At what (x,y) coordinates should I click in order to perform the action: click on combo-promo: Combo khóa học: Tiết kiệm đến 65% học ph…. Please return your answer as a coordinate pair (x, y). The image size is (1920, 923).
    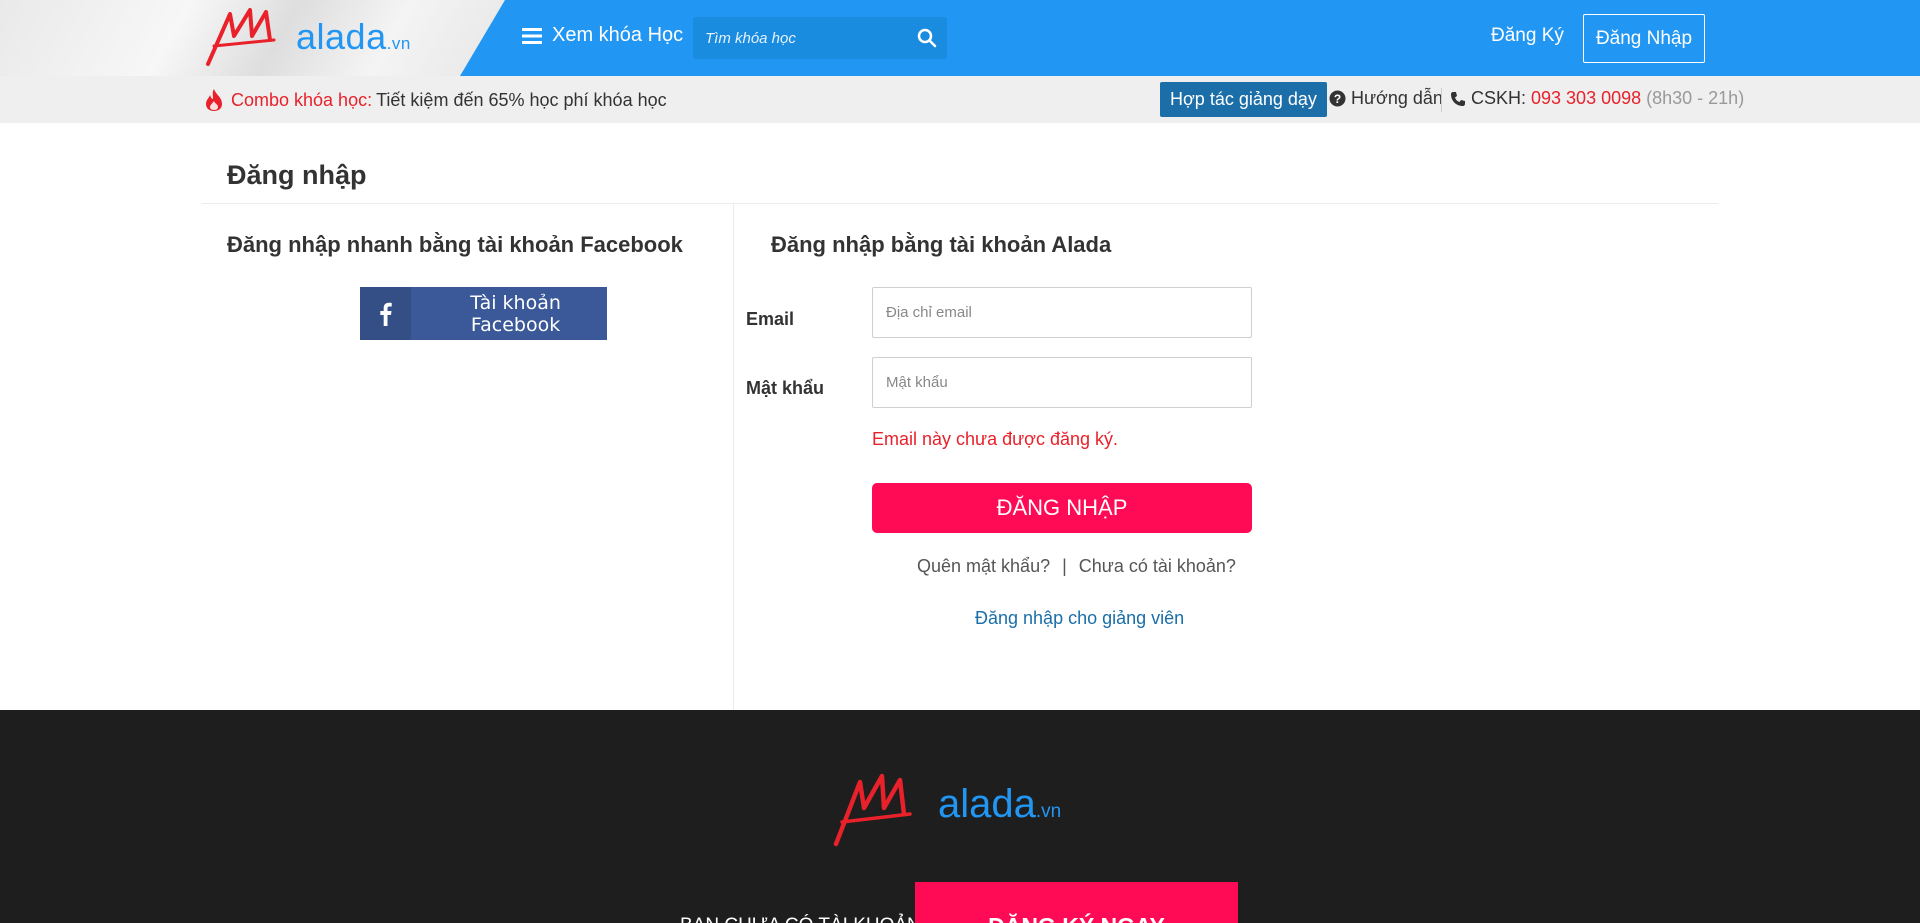
    Looking at the image, I should click on (435, 100).